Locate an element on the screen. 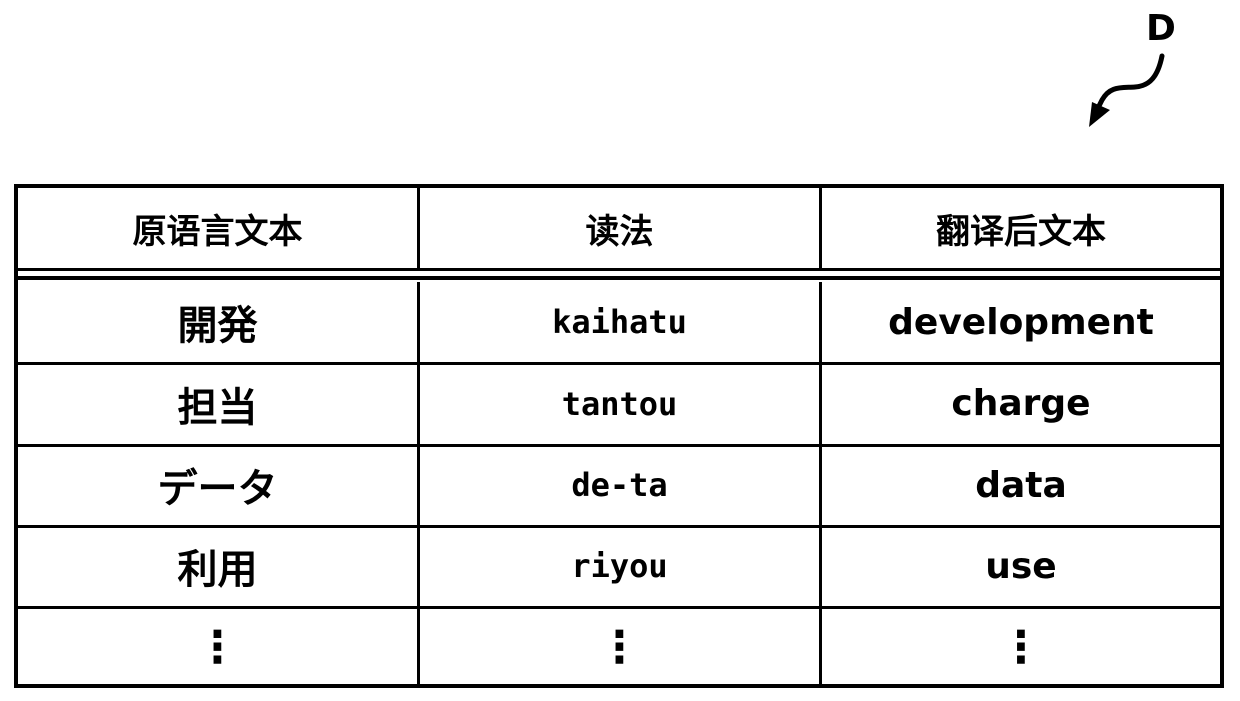 This screenshot has width=1240, height=701. table-row: データ de-ta data is located at coordinates (619, 486).